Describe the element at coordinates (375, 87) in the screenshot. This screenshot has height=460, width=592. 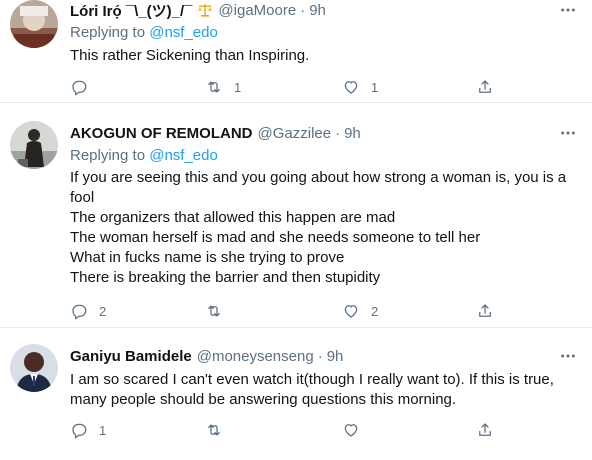
I see `like-count: 1` at that location.